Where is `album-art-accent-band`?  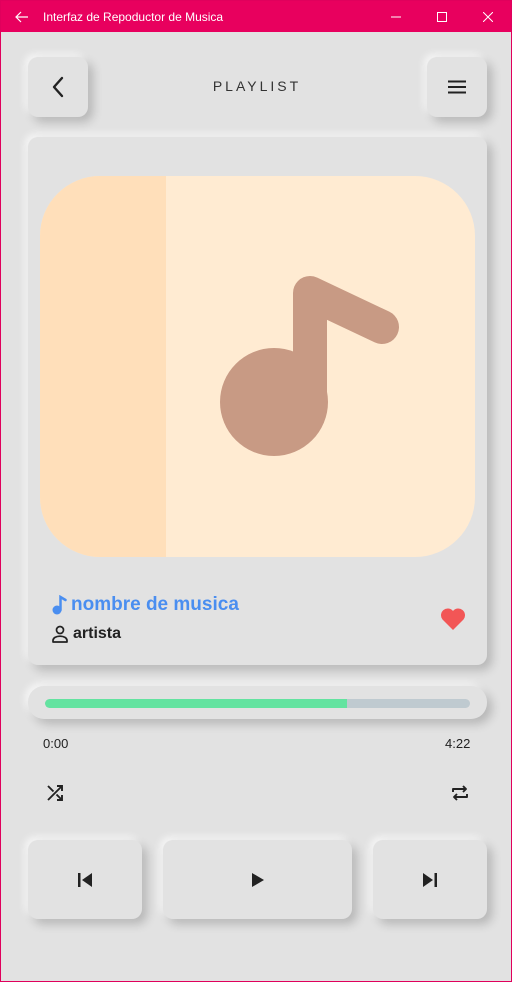
album-art-accent-band is located at coordinates (103, 366).